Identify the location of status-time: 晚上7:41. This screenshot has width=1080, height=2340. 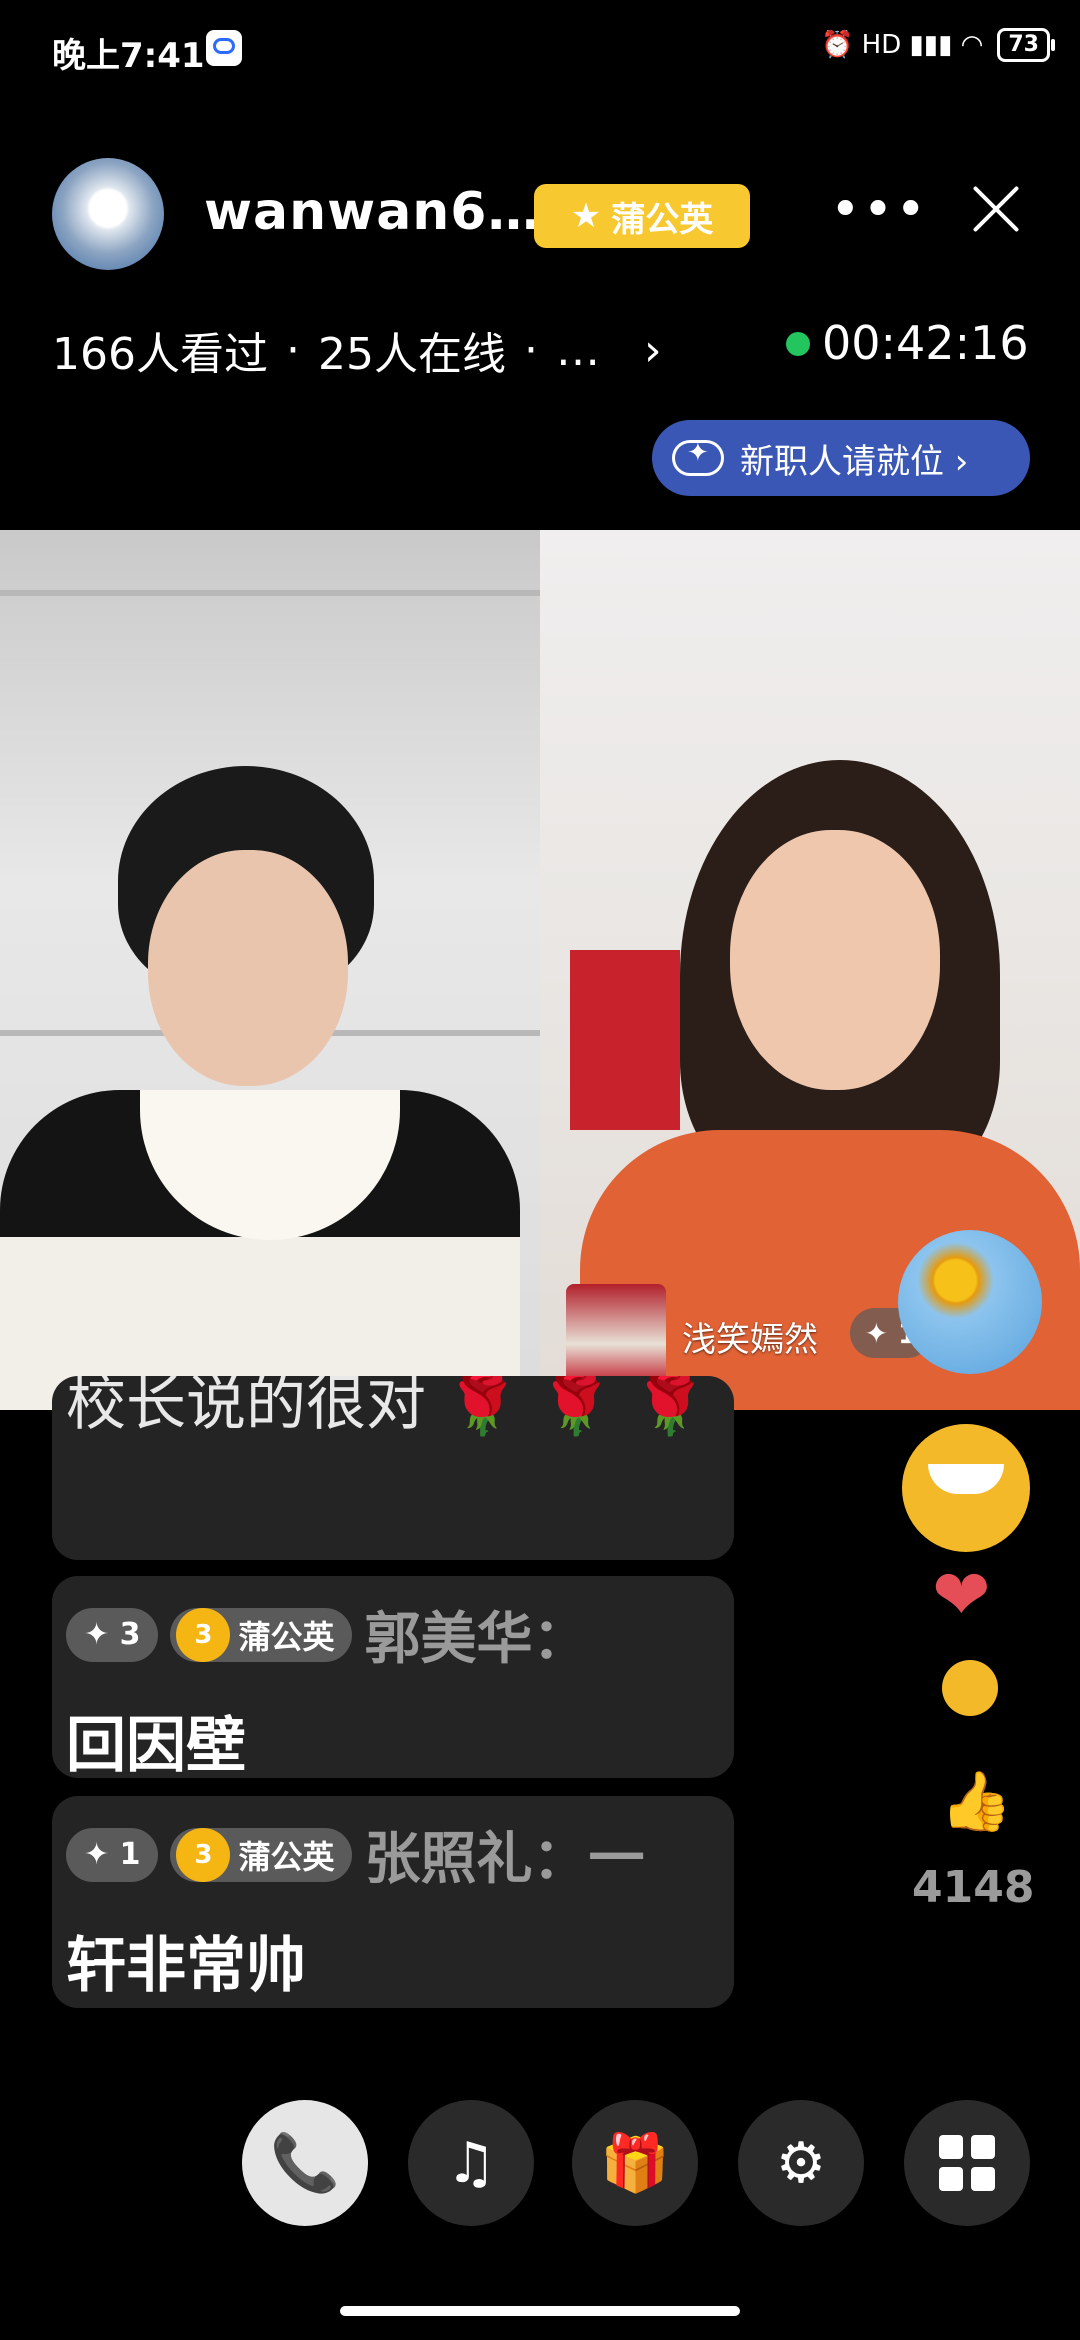
(128, 56).